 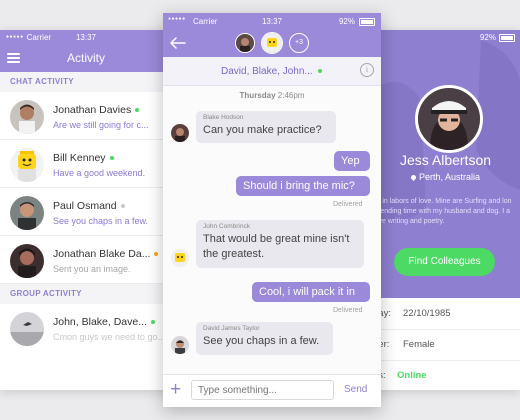 What do you see at coordinates (445, 160) in the screenshot?
I see `profile-name: Jess Albertson` at bounding box center [445, 160].